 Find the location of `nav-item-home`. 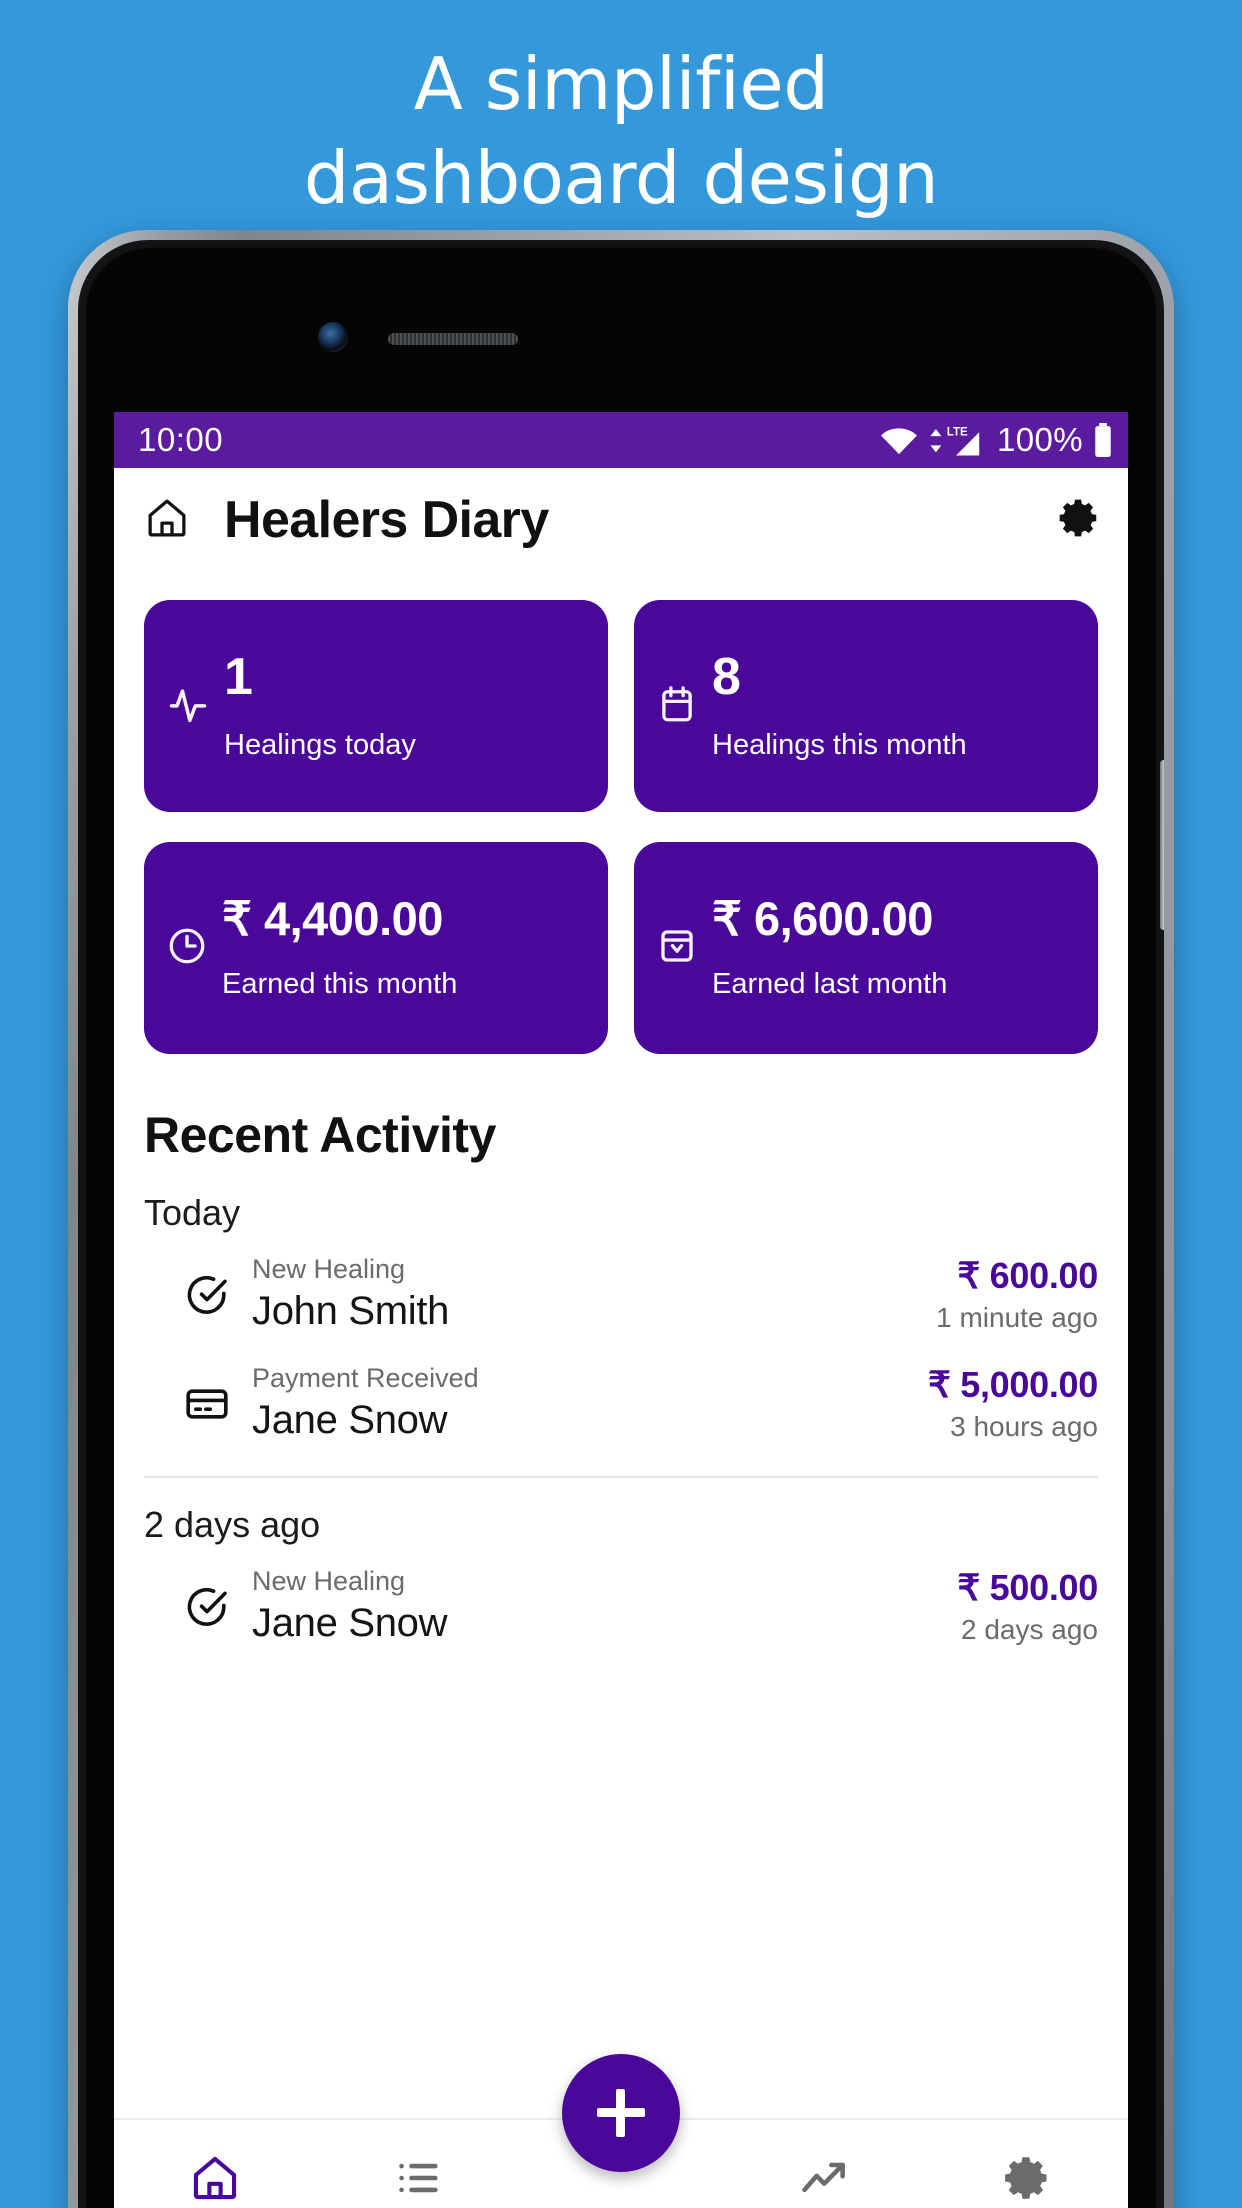

nav-item-home is located at coordinates (215, 2180).